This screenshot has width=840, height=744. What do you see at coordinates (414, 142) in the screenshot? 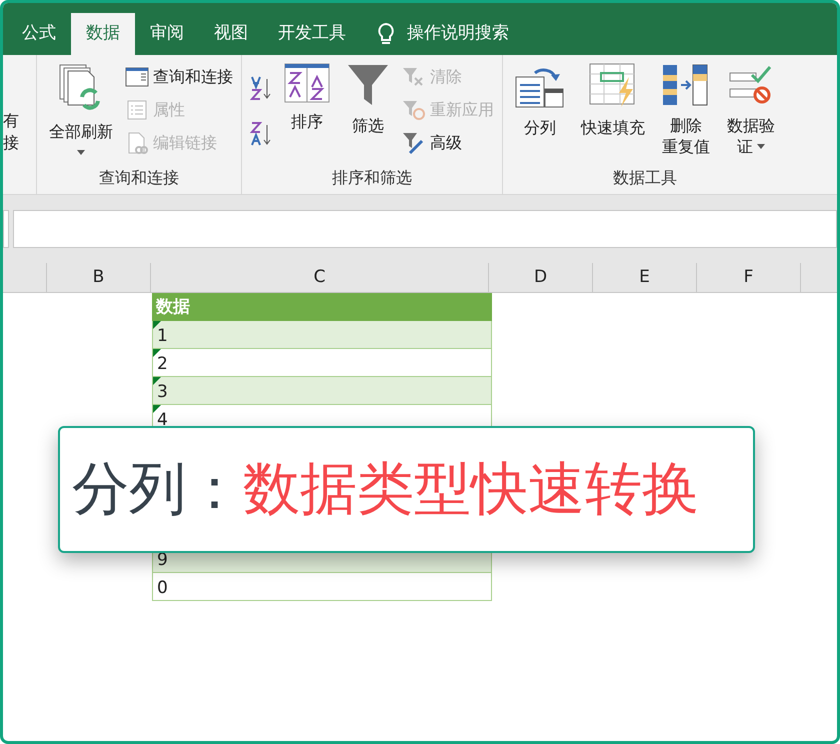
I see `funnel-pencil-icon` at bounding box center [414, 142].